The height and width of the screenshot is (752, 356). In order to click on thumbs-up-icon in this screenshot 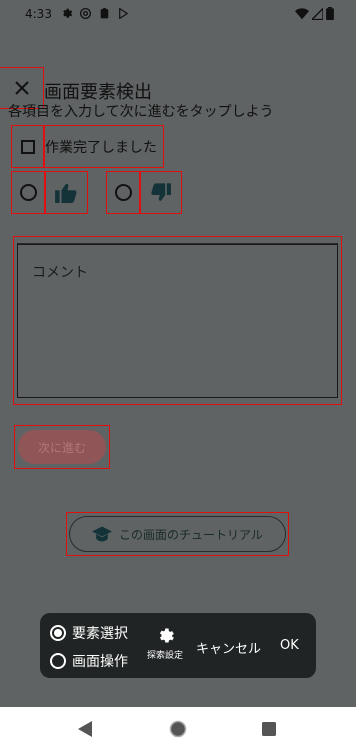, I will do `click(66, 193)`.